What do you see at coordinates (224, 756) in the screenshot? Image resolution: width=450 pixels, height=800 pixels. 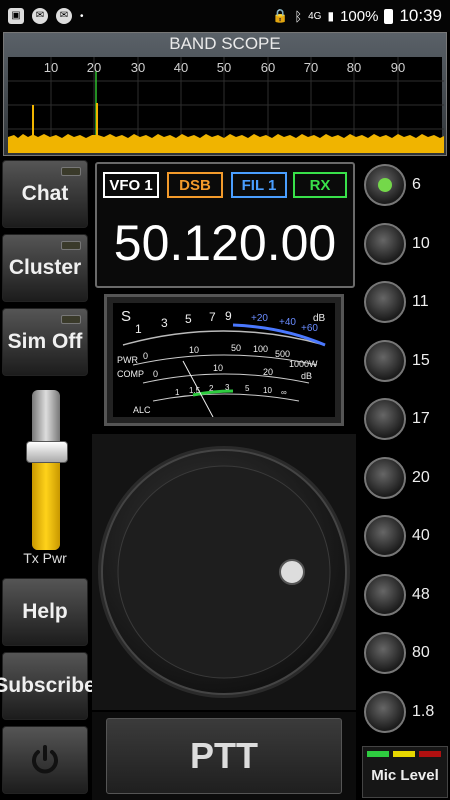 I see `ptt-button: PTT` at bounding box center [224, 756].